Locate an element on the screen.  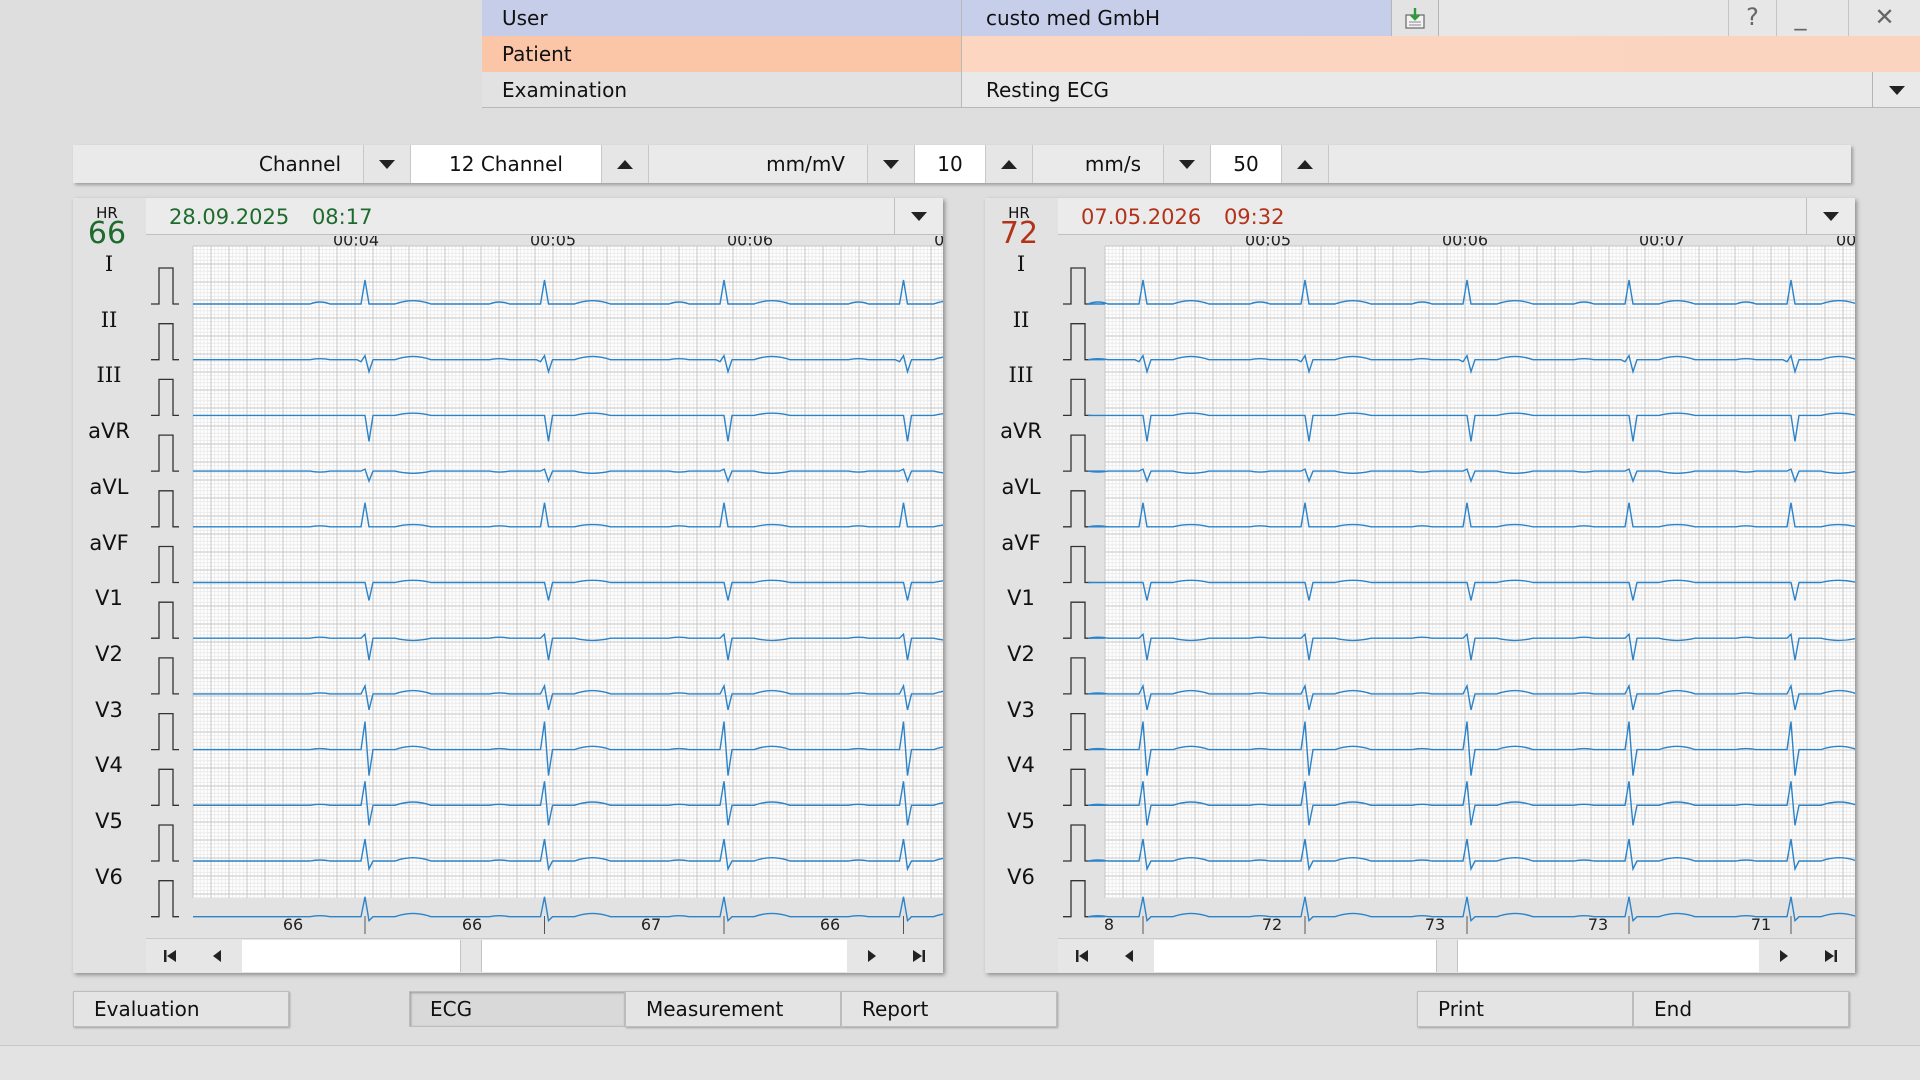
recording-header: 28.09.2025 08:17 is located at coordinates (544, 216).